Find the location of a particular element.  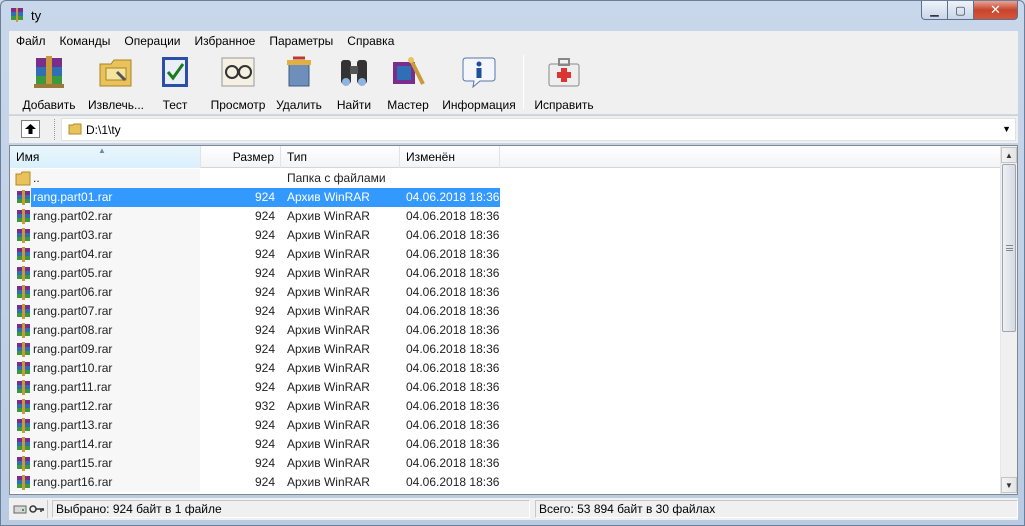

file-name: rang.part05.rar is located at coordinates (73, 273).